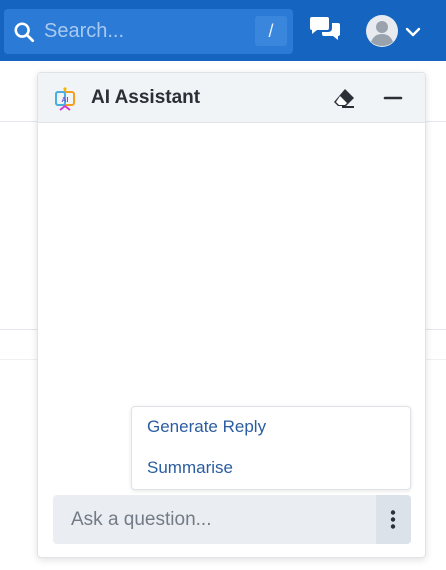 This screenshot has height=570, width=446. I want to click on suggestions-menu: Generate Reply Summarise, so click(271, 448).